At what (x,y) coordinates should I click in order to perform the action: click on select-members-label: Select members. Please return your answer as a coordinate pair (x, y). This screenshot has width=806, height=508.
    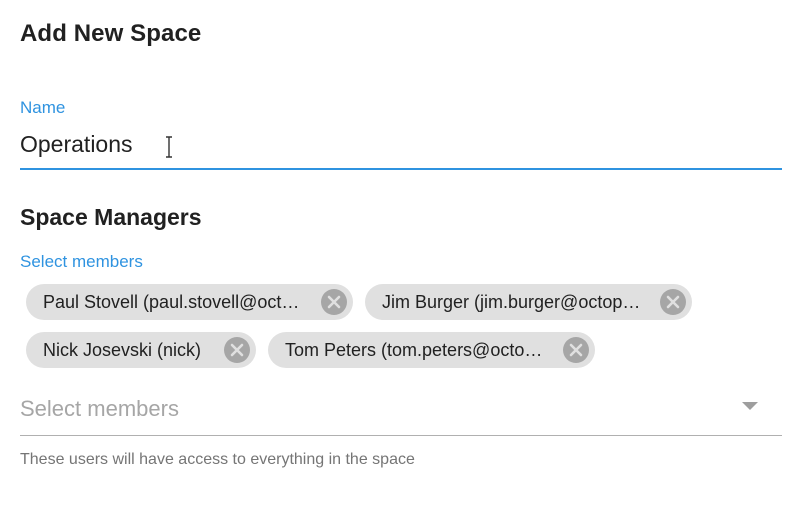
    Looking at the image, I should click on (81, 261).